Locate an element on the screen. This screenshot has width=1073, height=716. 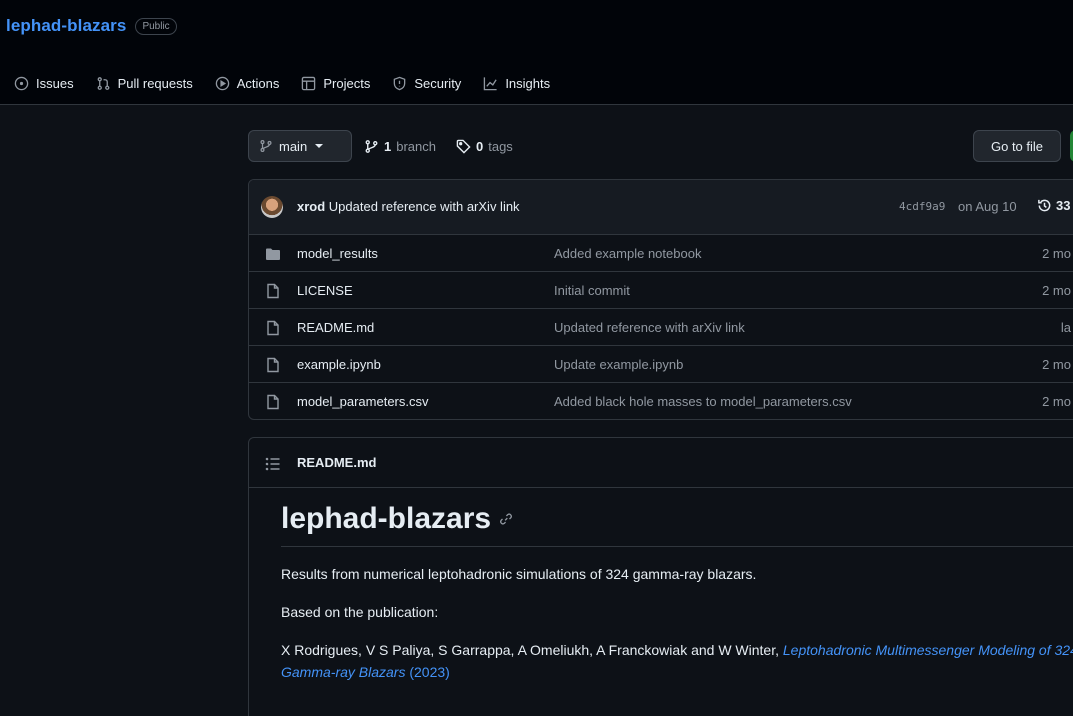
tab-projects: Projects is located at coordinates (335, 83).